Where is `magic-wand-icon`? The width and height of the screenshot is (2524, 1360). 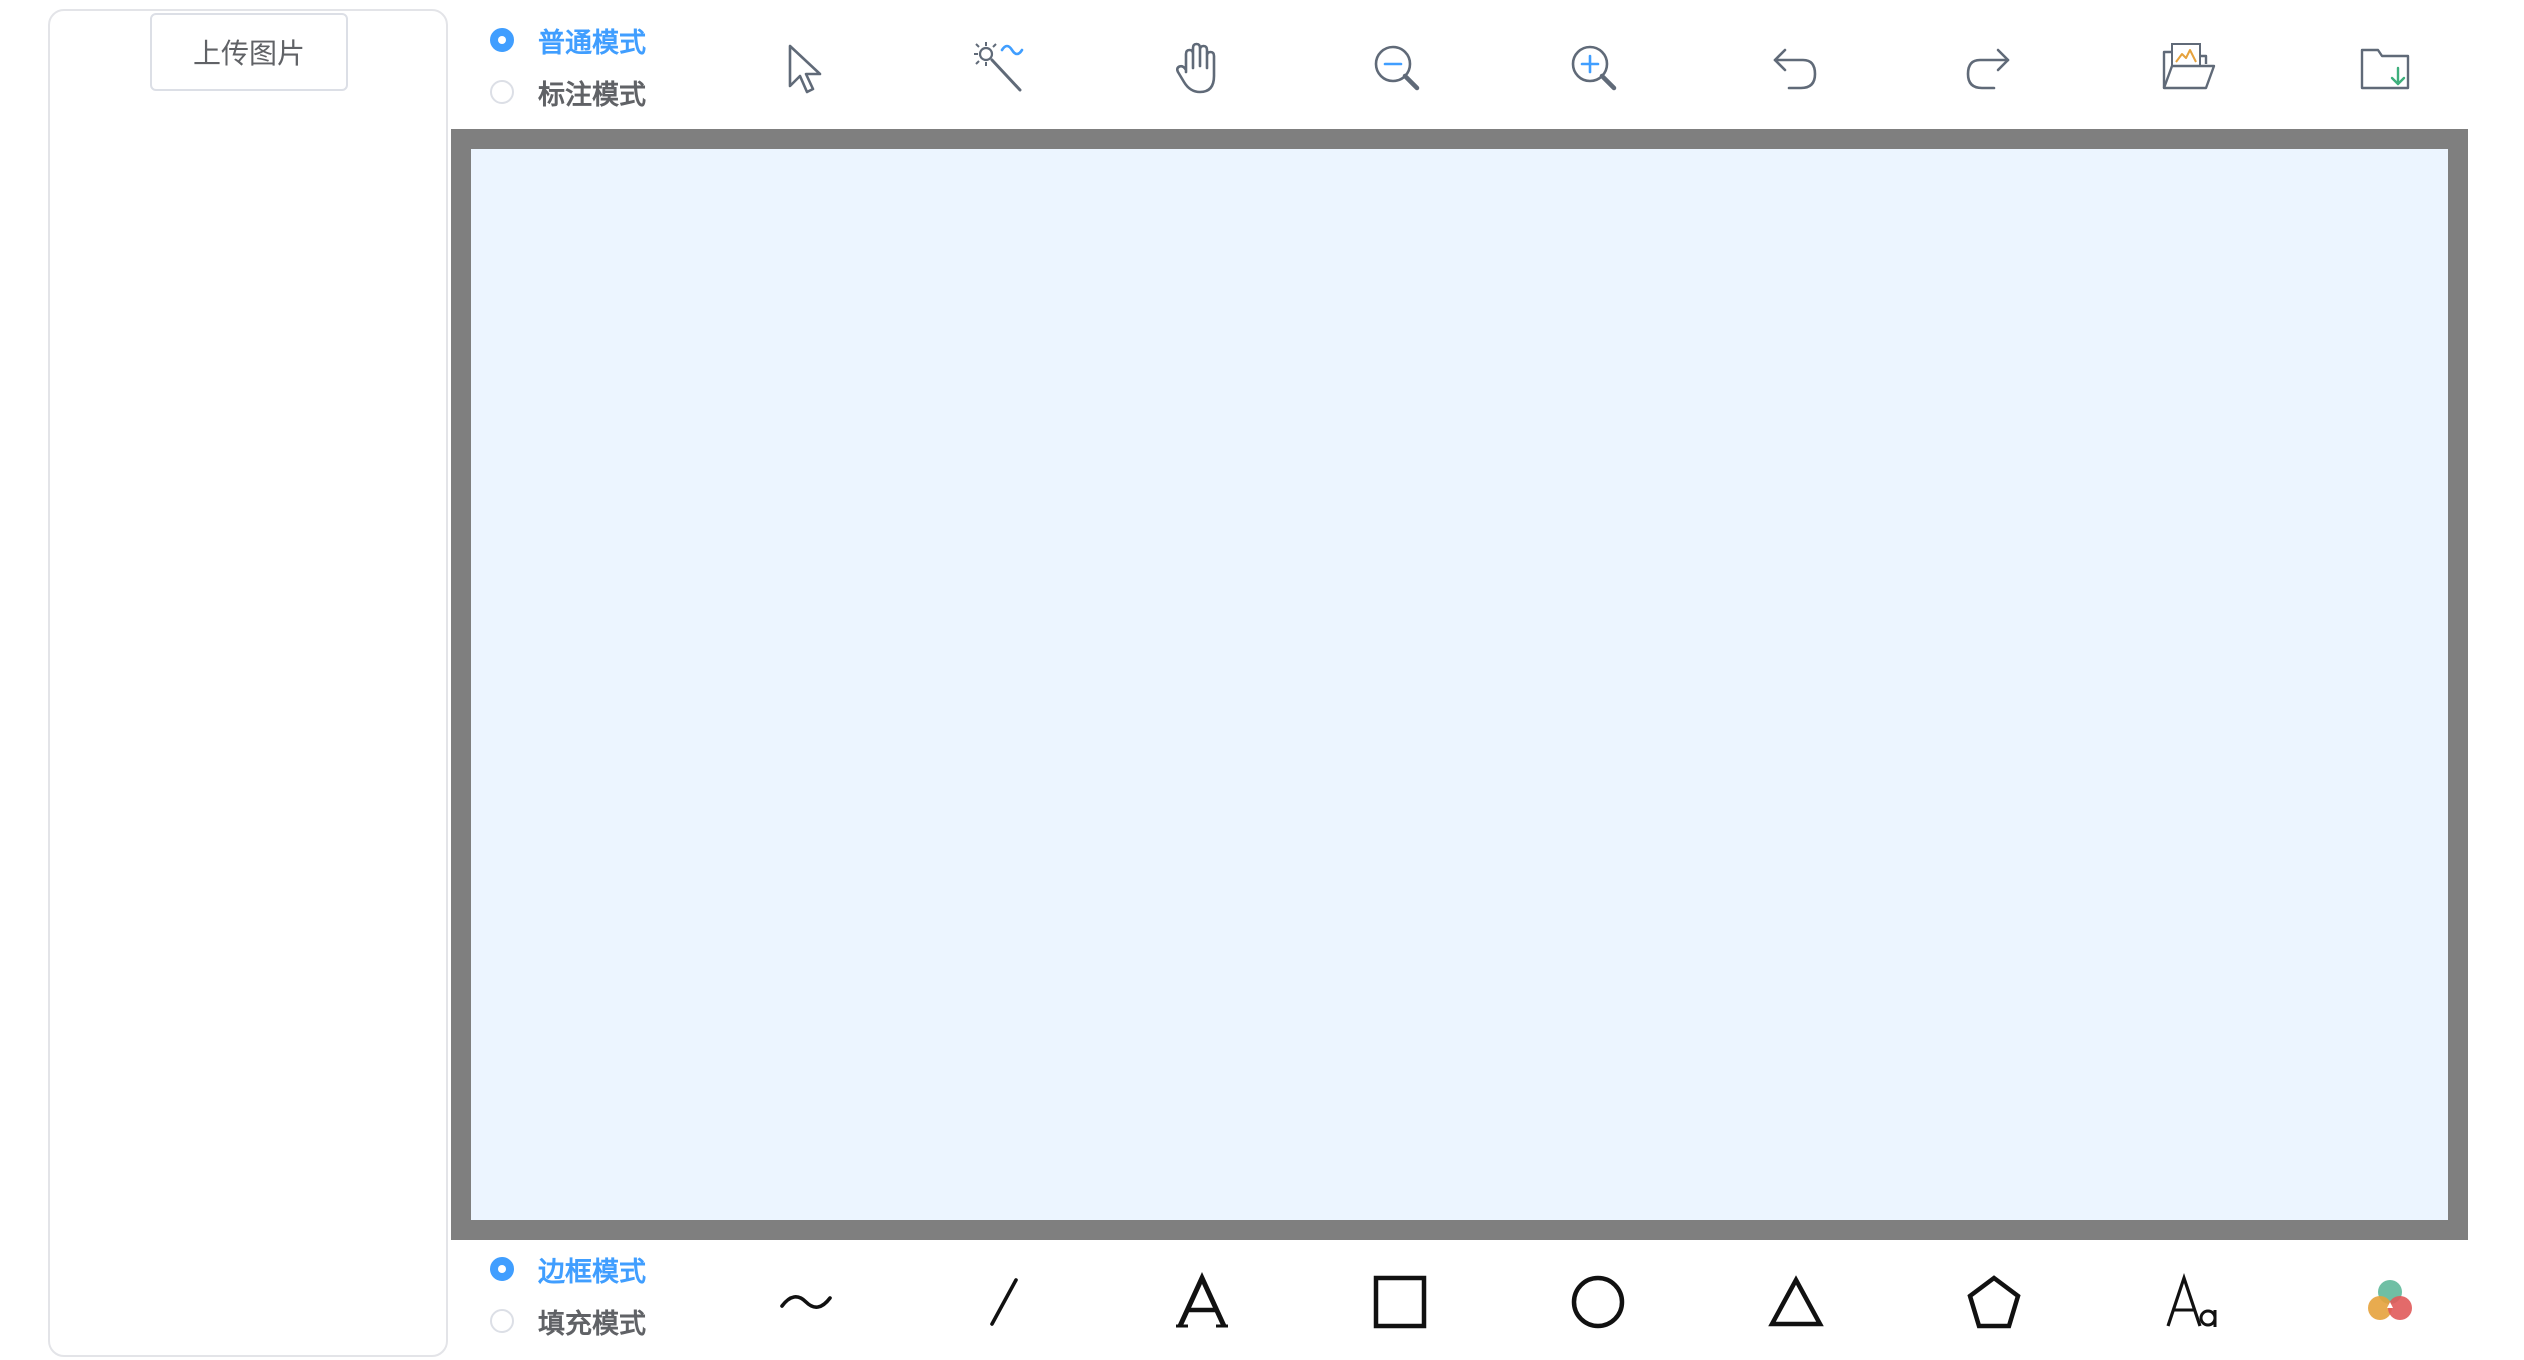
magic-wand-icon is located at coordinates (999, 67).